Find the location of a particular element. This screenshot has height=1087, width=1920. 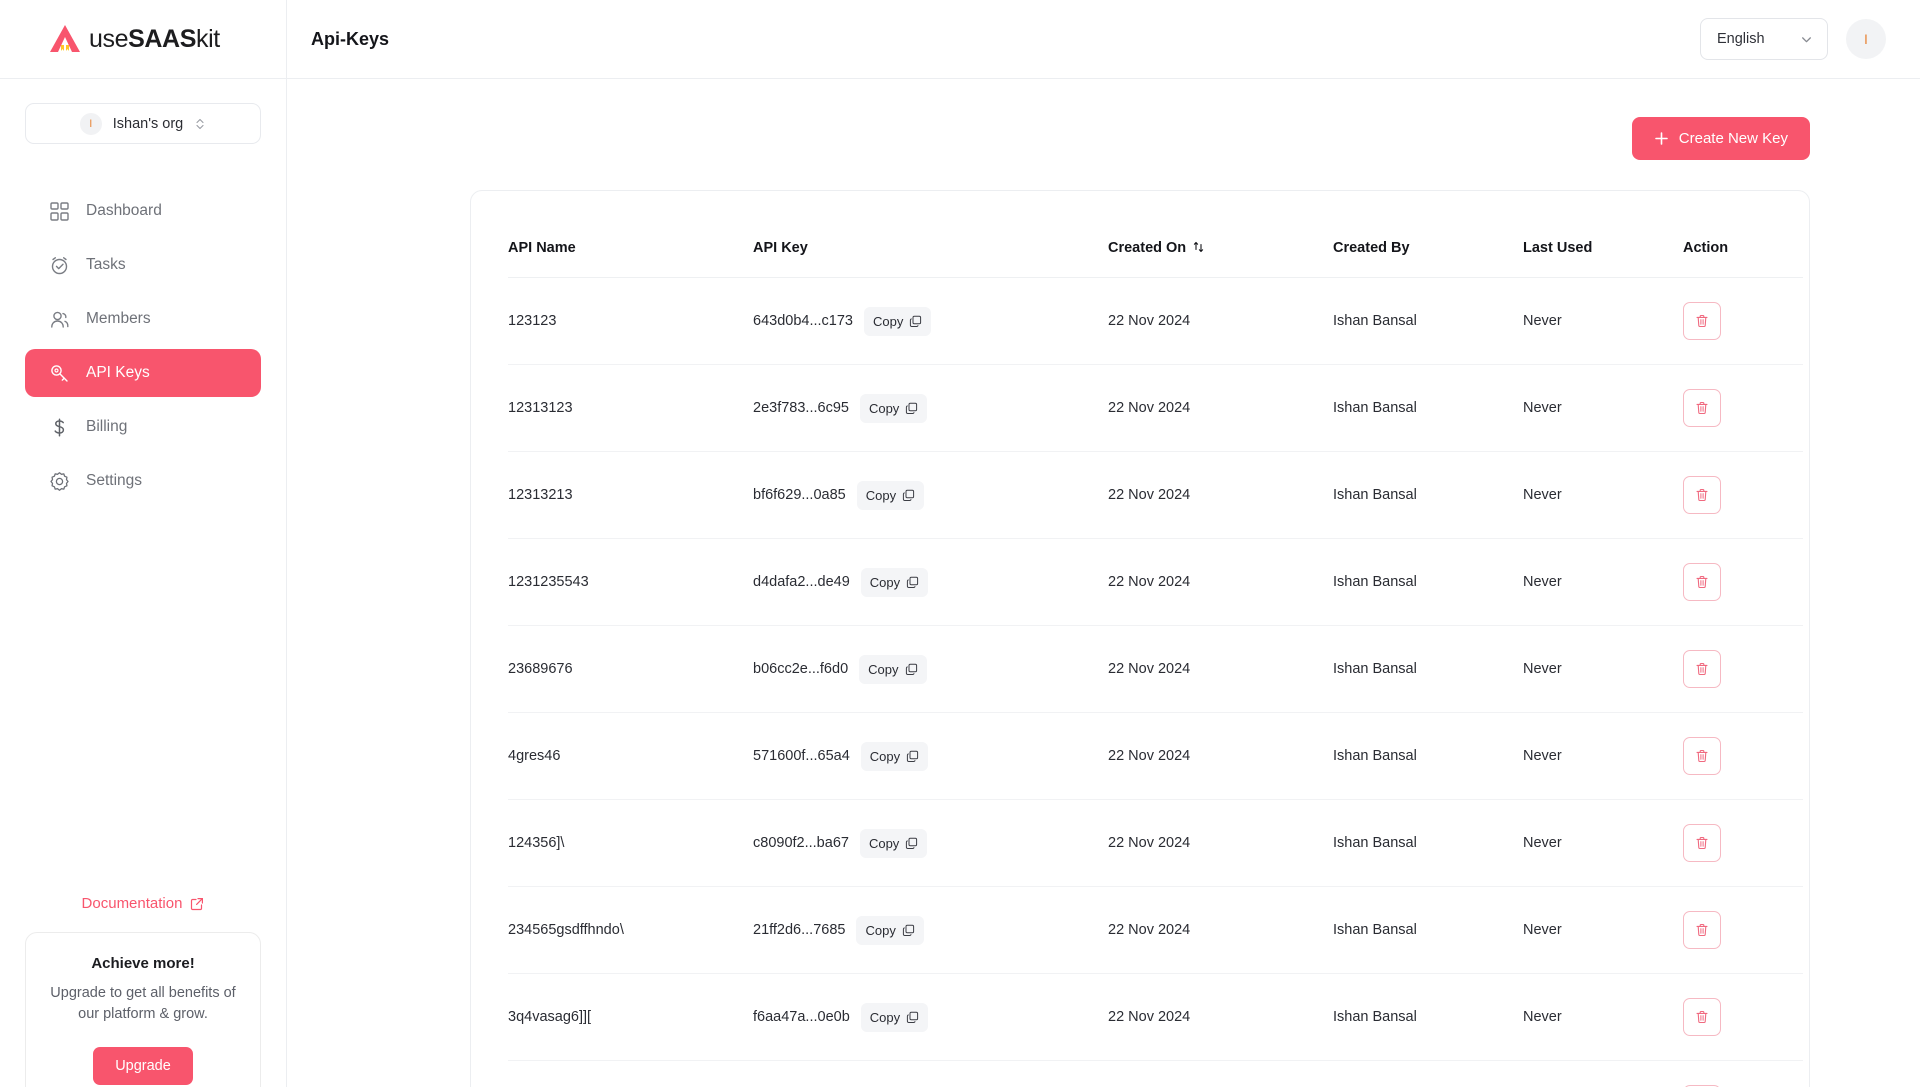

upgrade-card-title: Achieve more! is located at coordinates (143, 963).